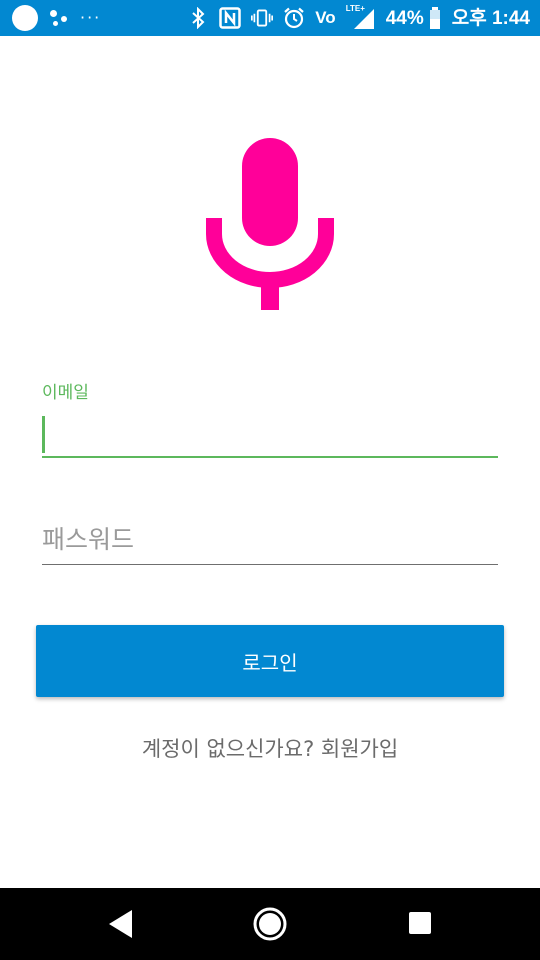 The height and width of the screenshot is (960, 540). I want to click on network-label: LTE+, so click(355, 8).